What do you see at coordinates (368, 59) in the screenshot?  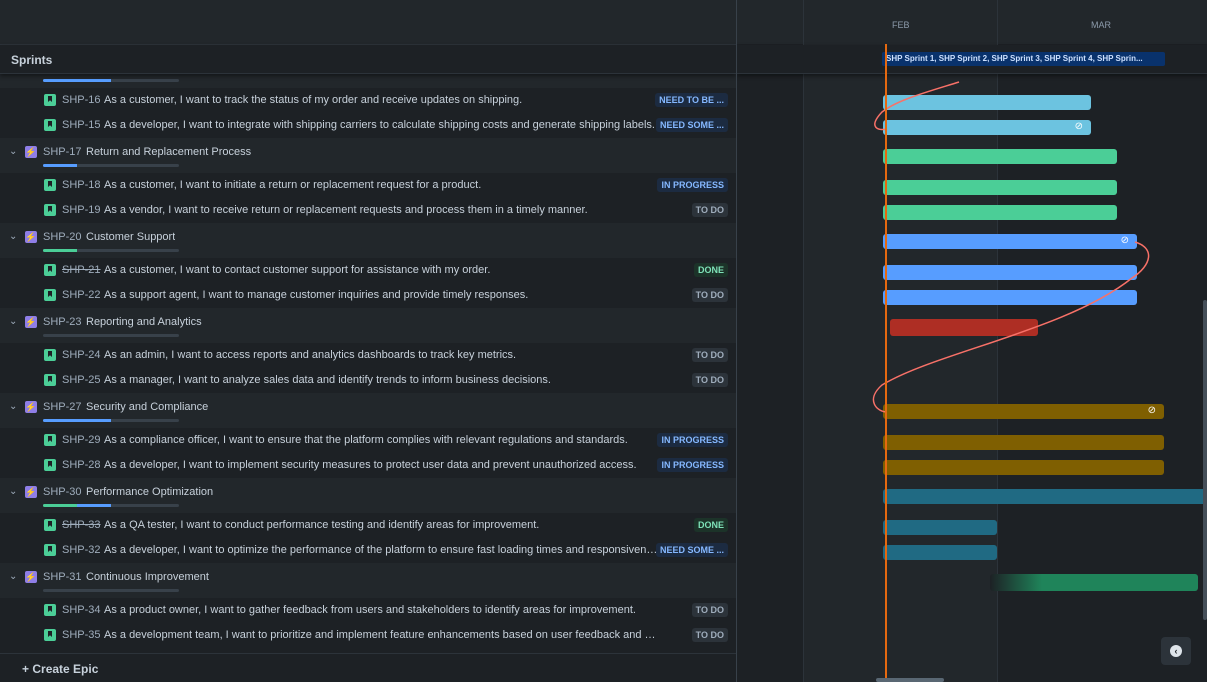 I see `sprints-header-row: Sprints` at bounding box center [368, 59].